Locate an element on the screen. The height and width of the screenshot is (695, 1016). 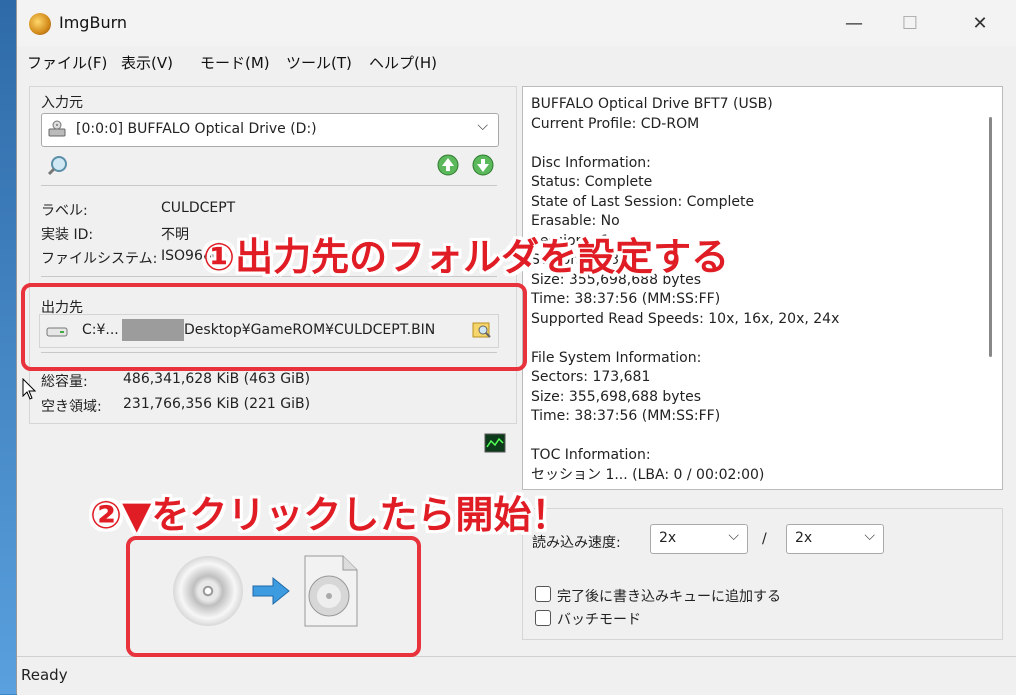
annotation-step2-text: ②▼をクリックしたら開始！ is located at coordinates (330, 515).